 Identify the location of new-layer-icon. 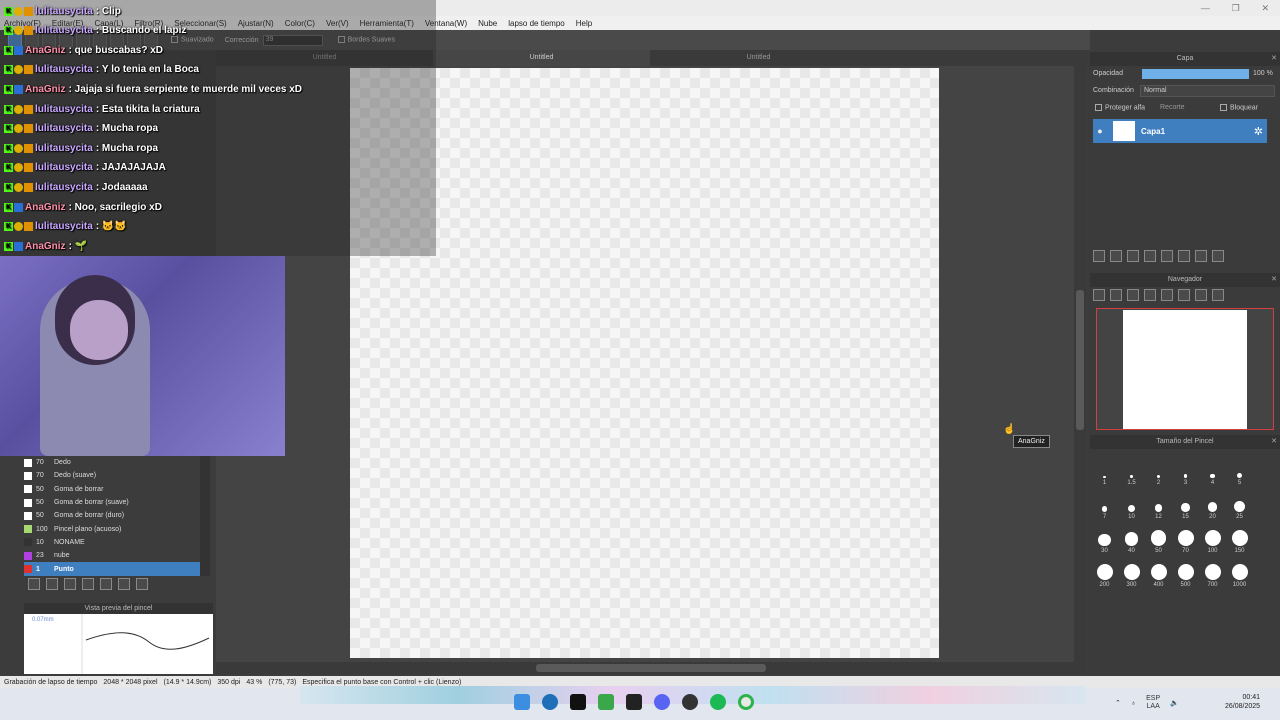
(1099, 256).